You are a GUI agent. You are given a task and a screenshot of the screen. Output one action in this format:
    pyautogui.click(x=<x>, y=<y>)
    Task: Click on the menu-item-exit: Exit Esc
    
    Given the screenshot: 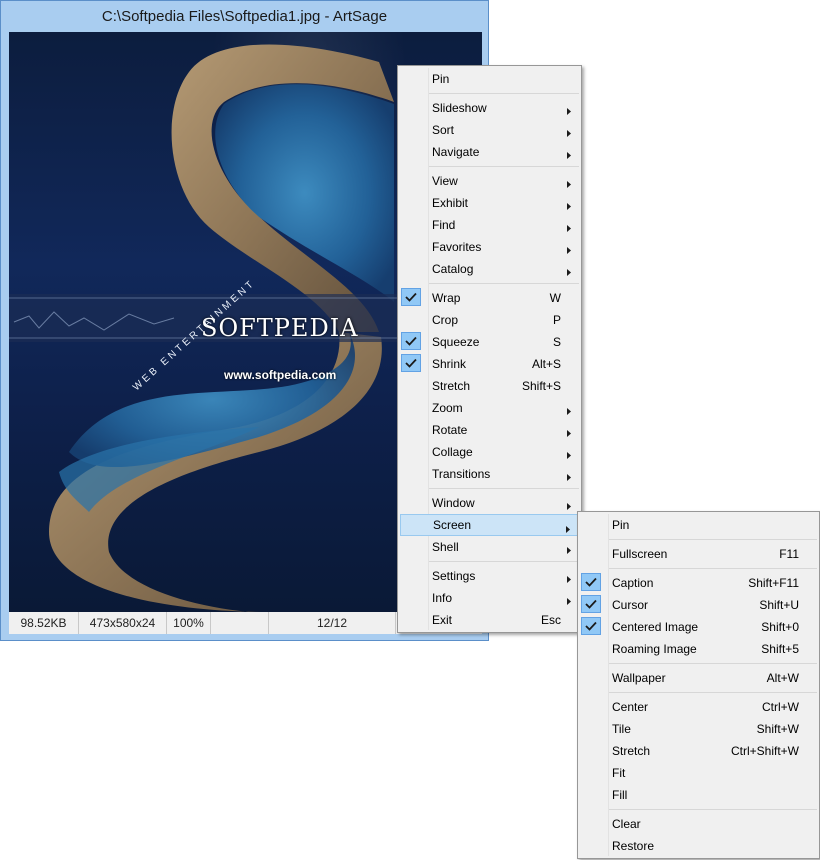 What is the action you would take?
    pyautogui.click(x=489, y=620)
    